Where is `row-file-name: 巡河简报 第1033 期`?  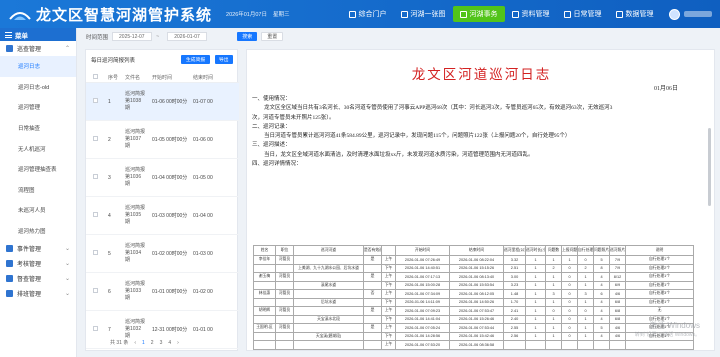
row-file-name: 巡河简报 第1033 期 is located at coordinates (138, 291).